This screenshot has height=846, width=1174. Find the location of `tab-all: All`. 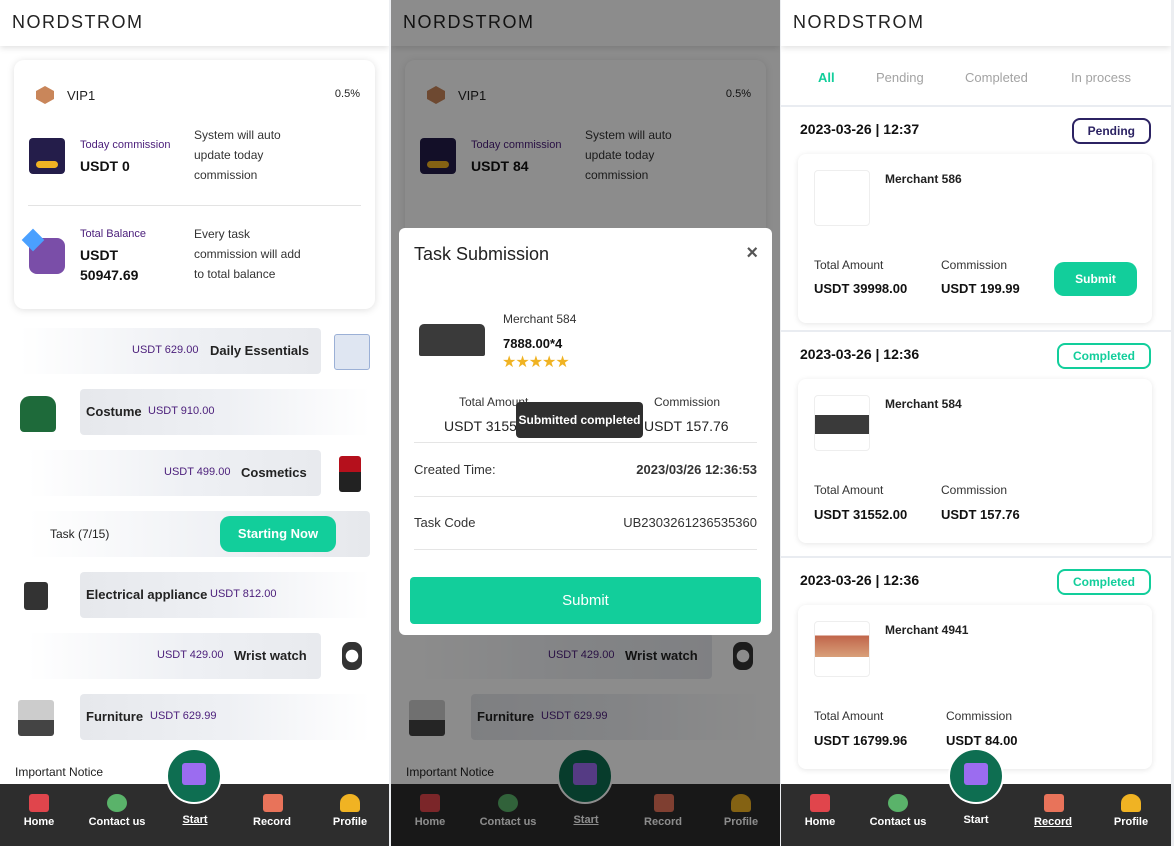

tab-all: All is located at coordinates (826, 77).